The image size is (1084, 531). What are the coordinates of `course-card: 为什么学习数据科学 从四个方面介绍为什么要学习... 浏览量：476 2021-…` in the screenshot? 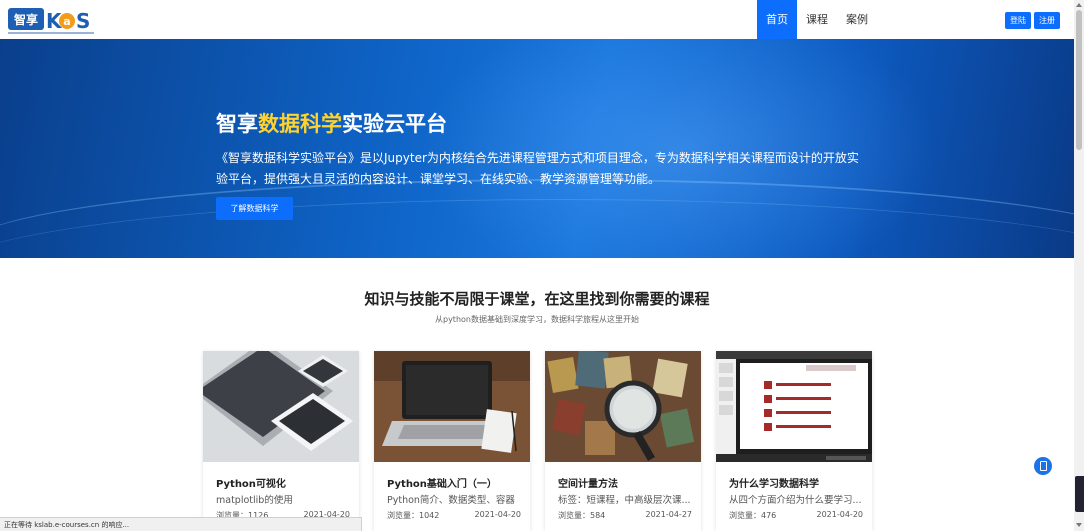 It's located at (794, 441).